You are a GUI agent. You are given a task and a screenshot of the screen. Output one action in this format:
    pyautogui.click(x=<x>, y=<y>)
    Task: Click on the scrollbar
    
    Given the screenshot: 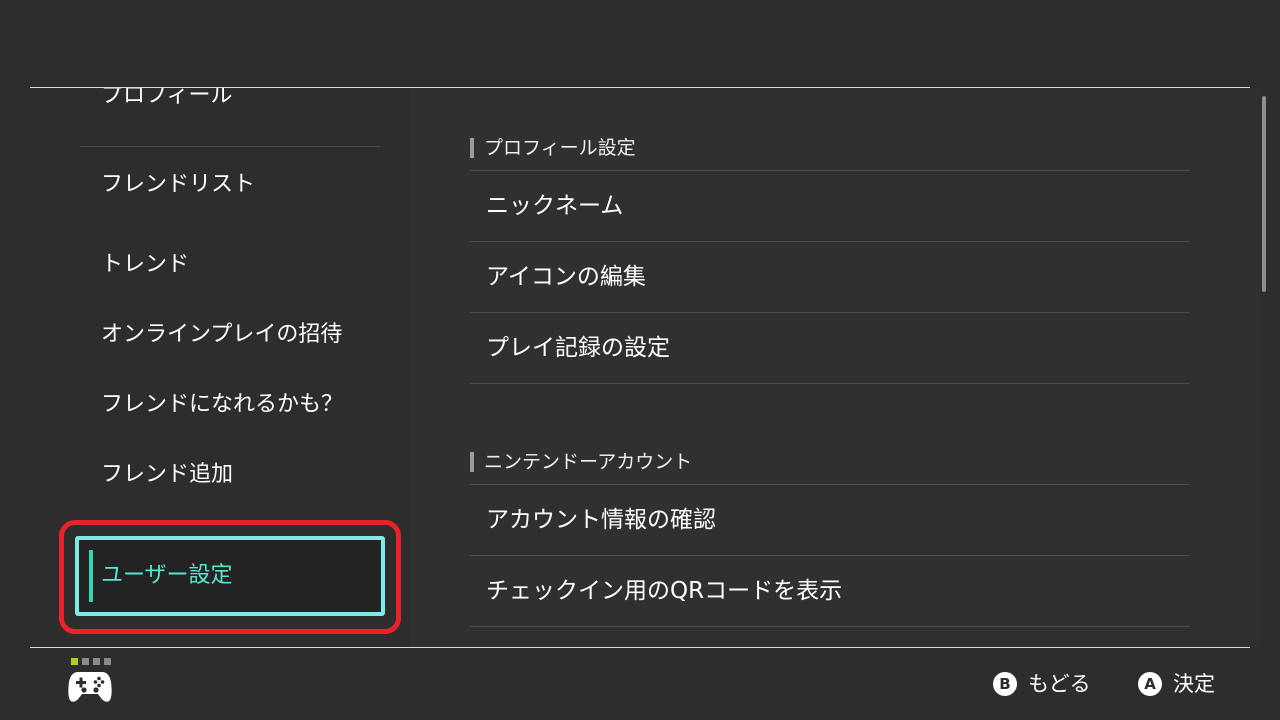 What is the action you would take?
    pyautogui.click(x=1264, y=194)
    